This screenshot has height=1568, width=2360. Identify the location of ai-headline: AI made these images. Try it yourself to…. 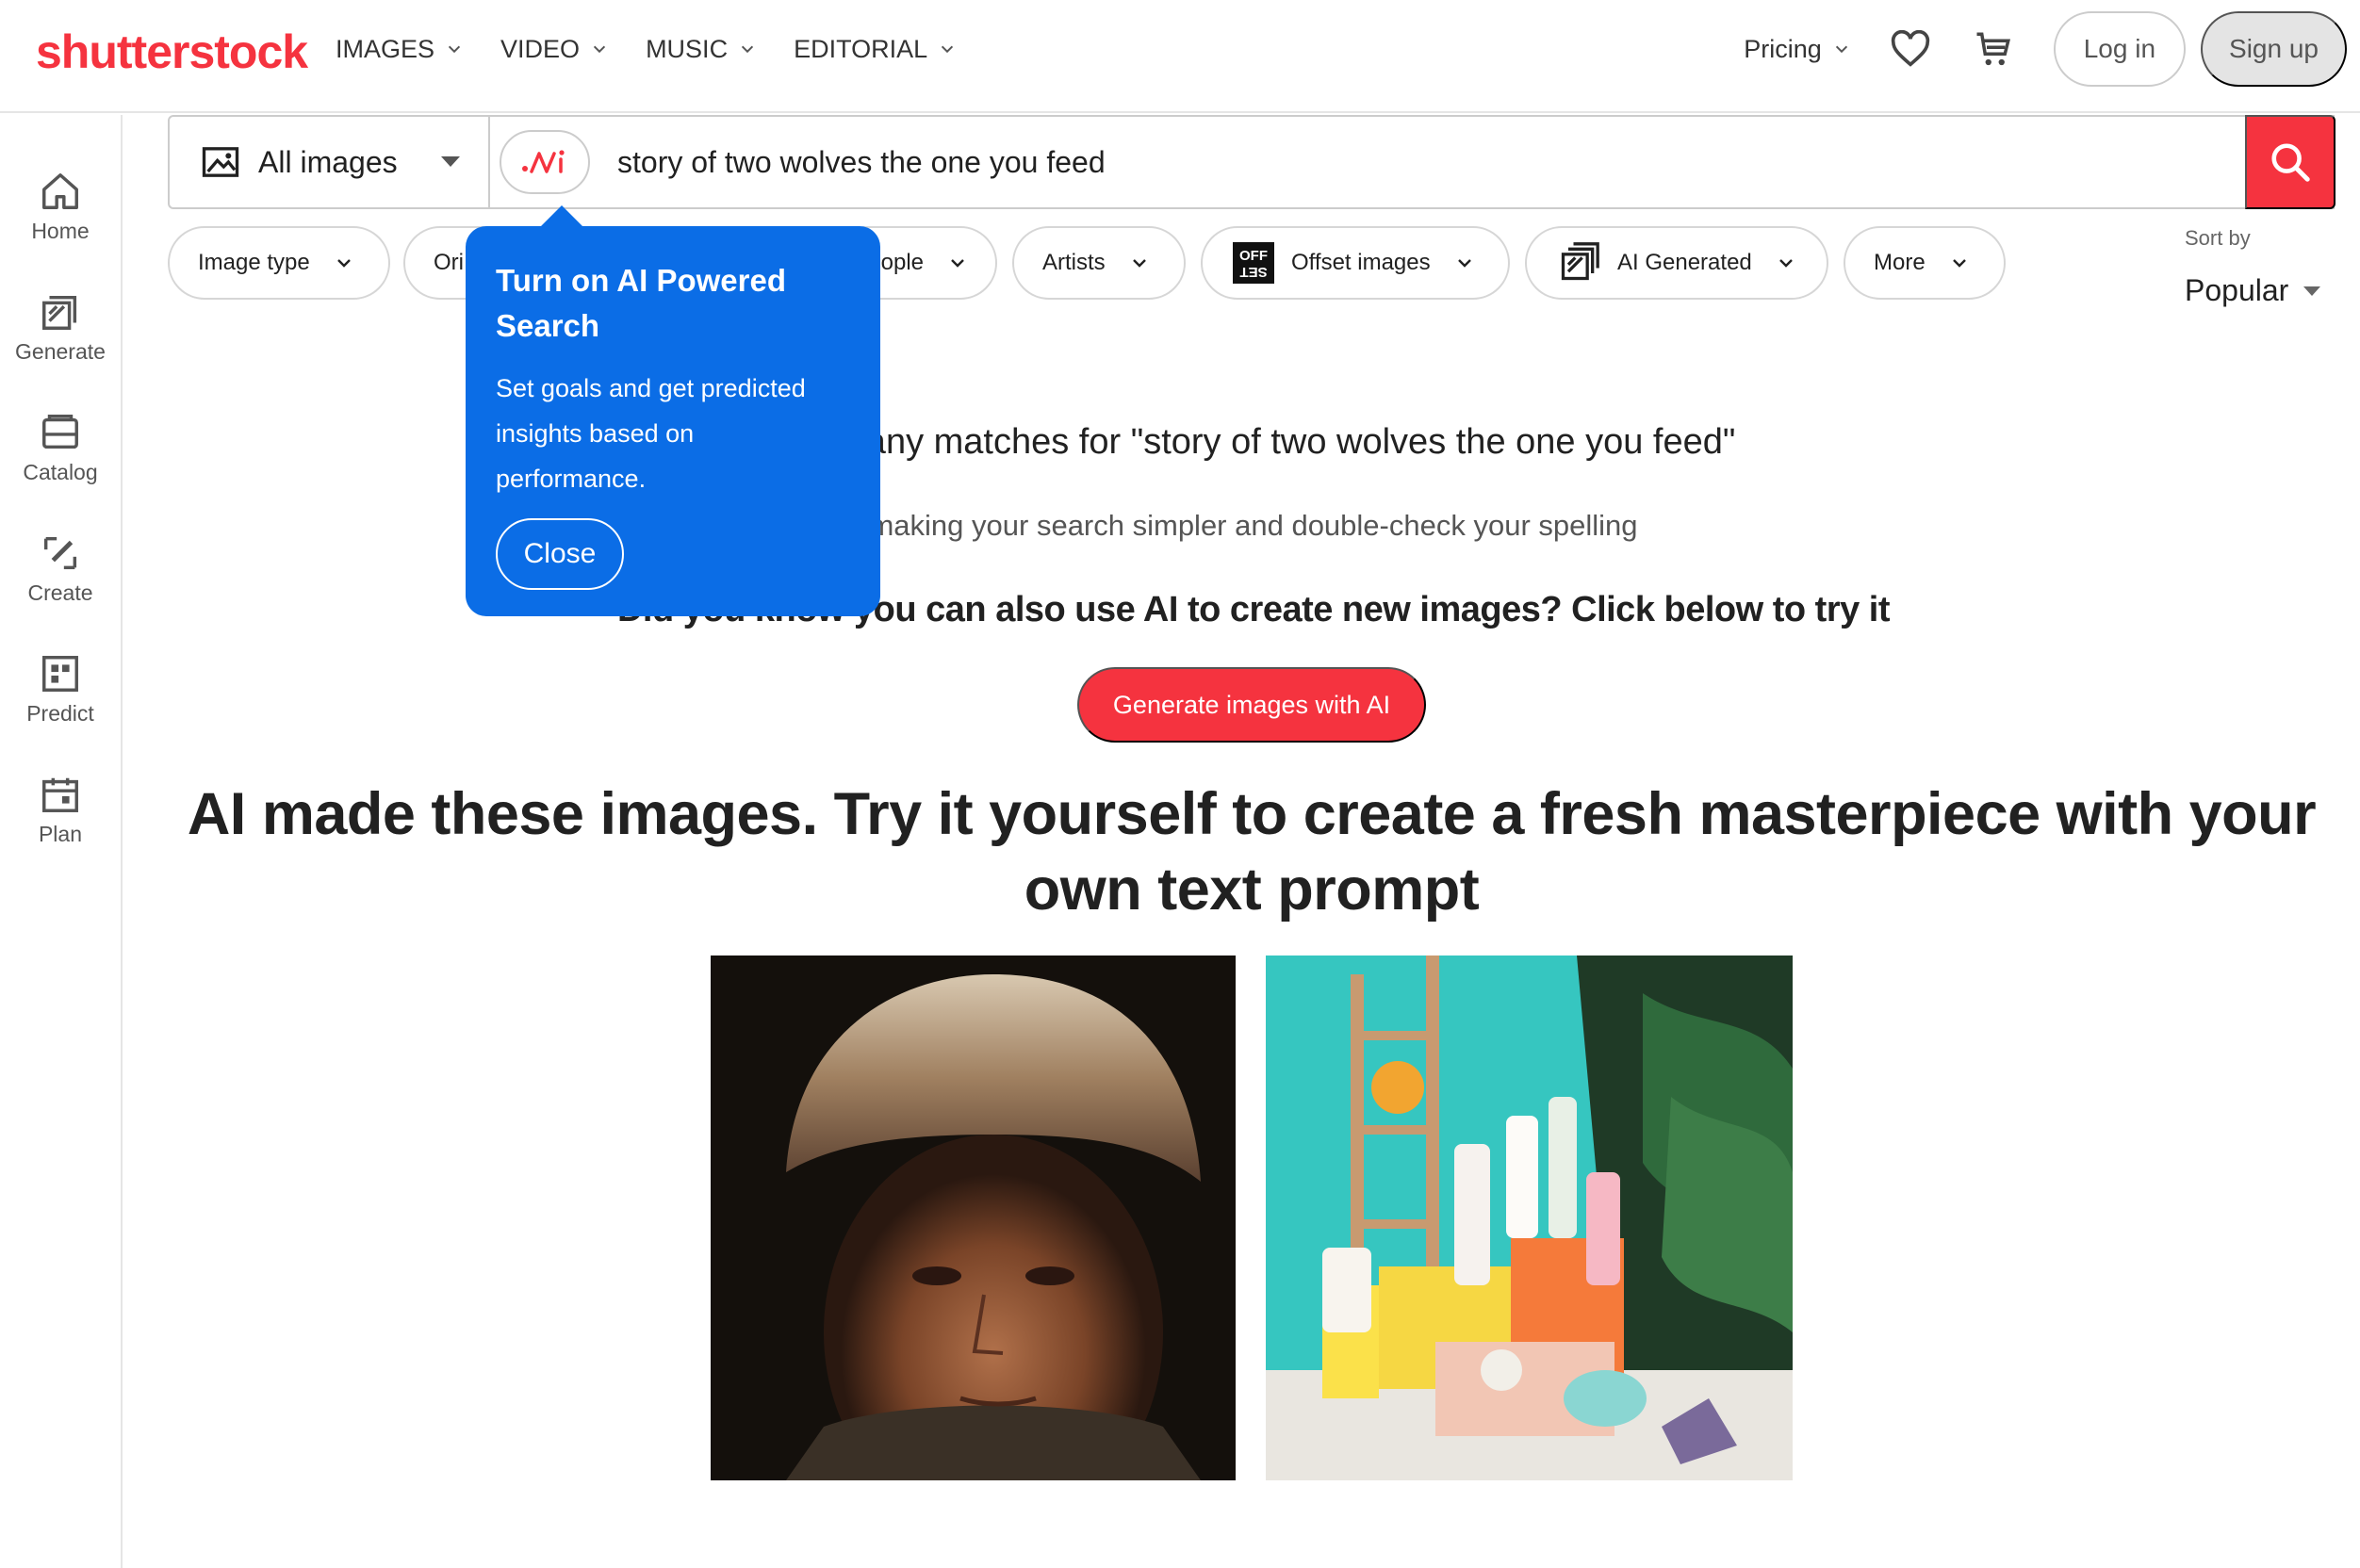
(1252, 852).